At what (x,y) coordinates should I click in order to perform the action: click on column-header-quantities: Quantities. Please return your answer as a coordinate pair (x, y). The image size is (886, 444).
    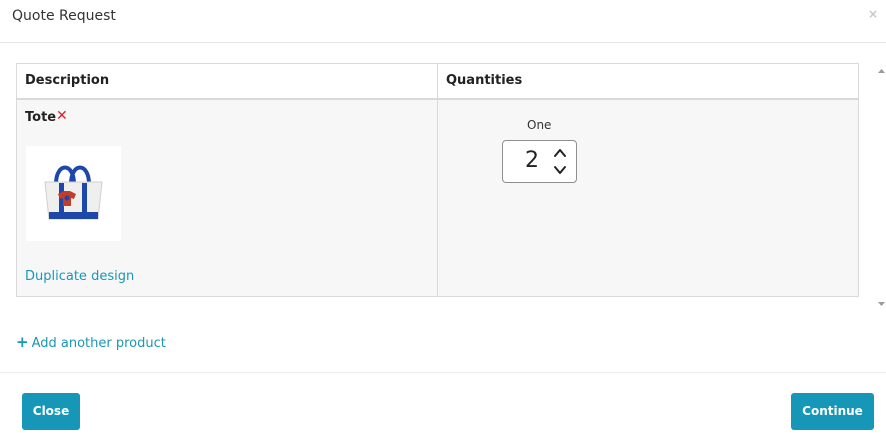
    Looking at the image, I should click on (647, 81).